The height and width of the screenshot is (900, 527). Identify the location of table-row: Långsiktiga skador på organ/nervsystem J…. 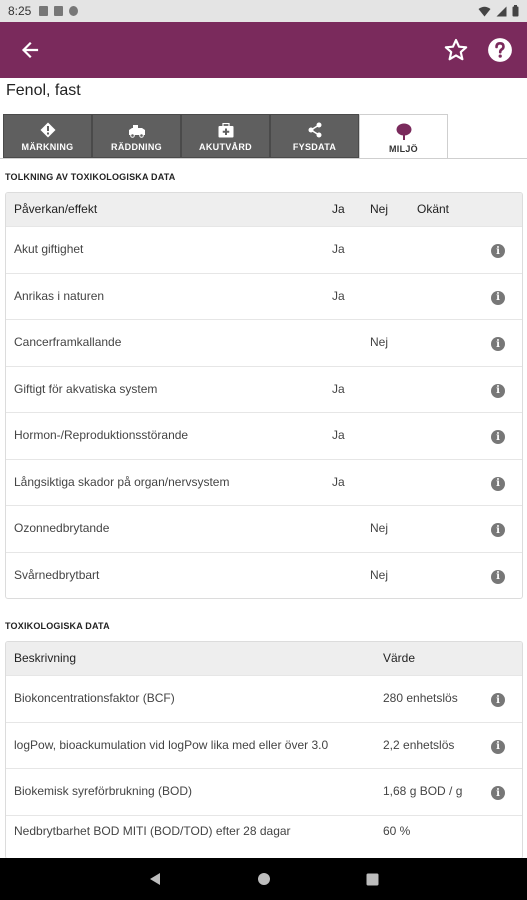
(264, 482).